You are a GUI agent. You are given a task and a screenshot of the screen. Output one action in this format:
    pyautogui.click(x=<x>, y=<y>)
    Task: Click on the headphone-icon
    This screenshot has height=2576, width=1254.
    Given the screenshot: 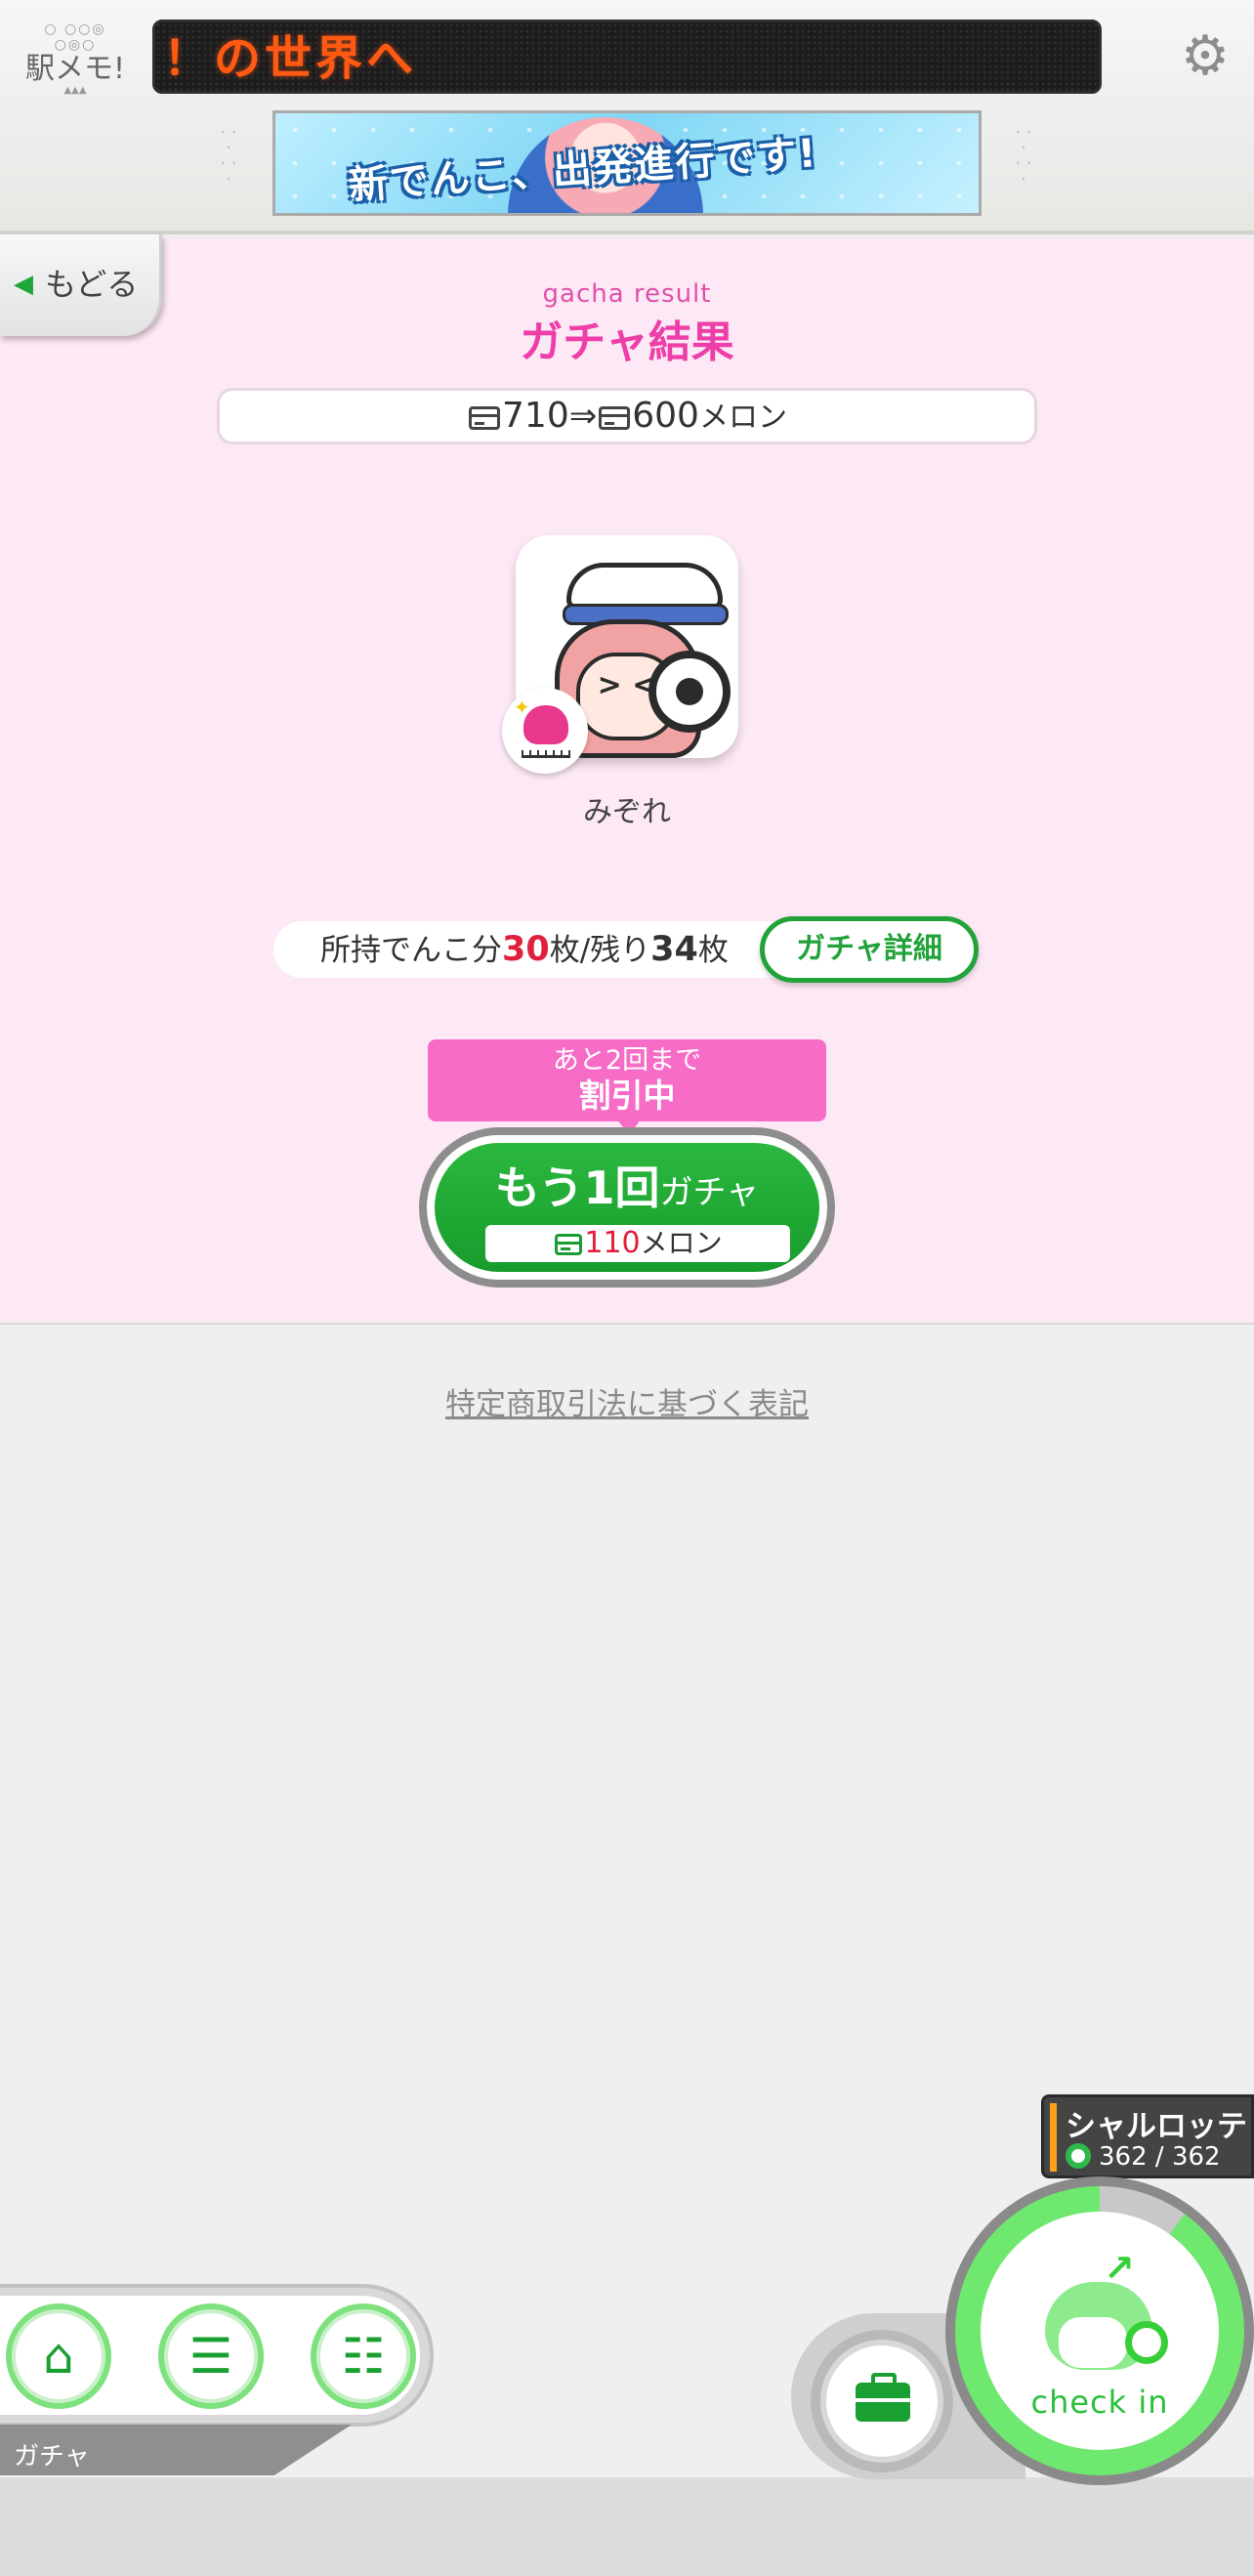 What is the action you would take?
    pyautogui.click(x=690, y=692)
    